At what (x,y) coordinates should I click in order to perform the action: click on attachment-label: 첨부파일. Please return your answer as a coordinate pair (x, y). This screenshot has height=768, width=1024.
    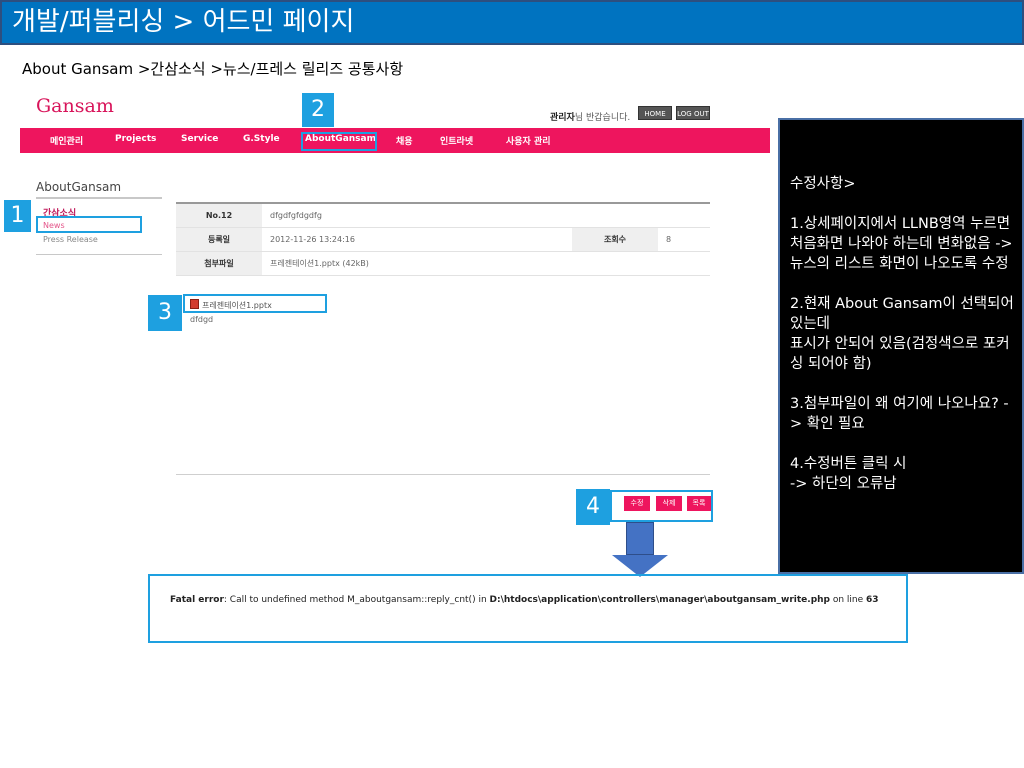
    Looking at the image, I should click on (219, 263).